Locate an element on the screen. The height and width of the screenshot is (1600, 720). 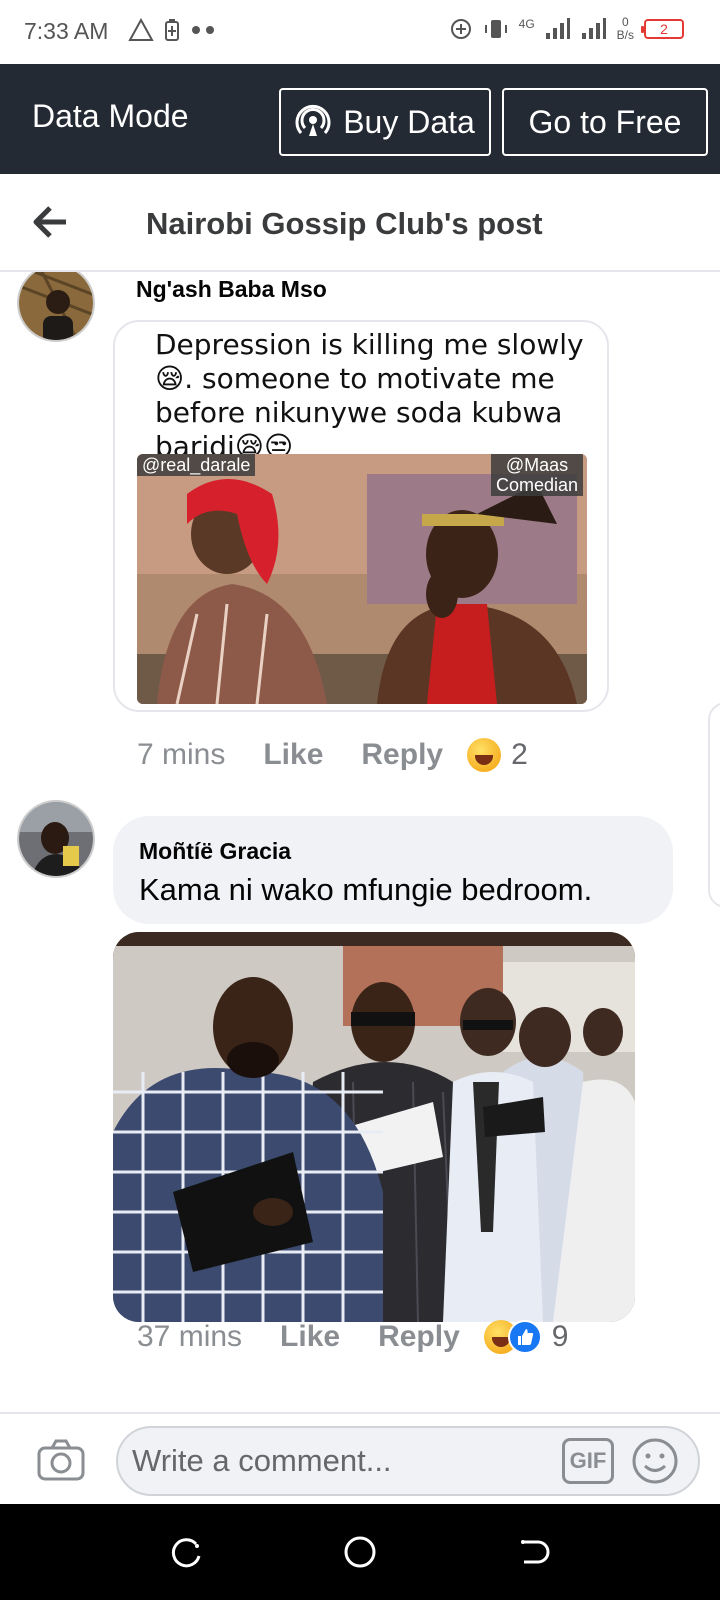
buy-data-button: Buy Data is located at coordinates (385, 122).